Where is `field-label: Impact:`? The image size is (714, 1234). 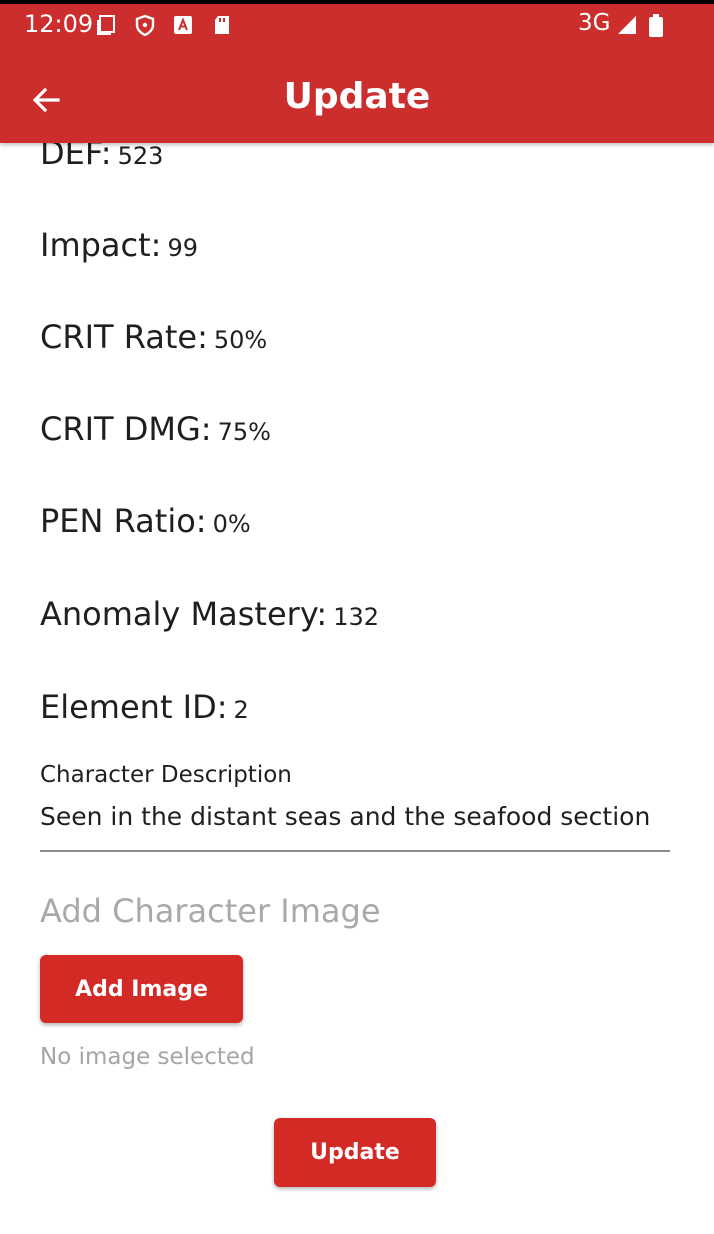 field-label: Impact: is located at coordinates (101, 245).